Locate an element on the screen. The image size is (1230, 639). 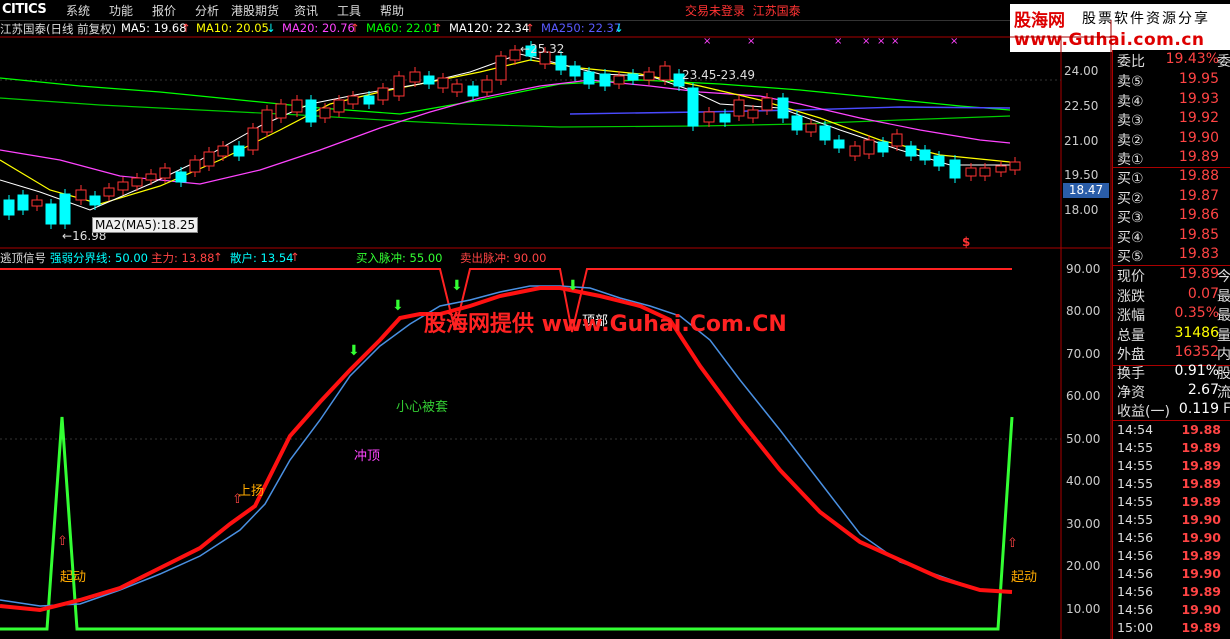
asks-value: 19.95 is located at coordinates (1198, 79).